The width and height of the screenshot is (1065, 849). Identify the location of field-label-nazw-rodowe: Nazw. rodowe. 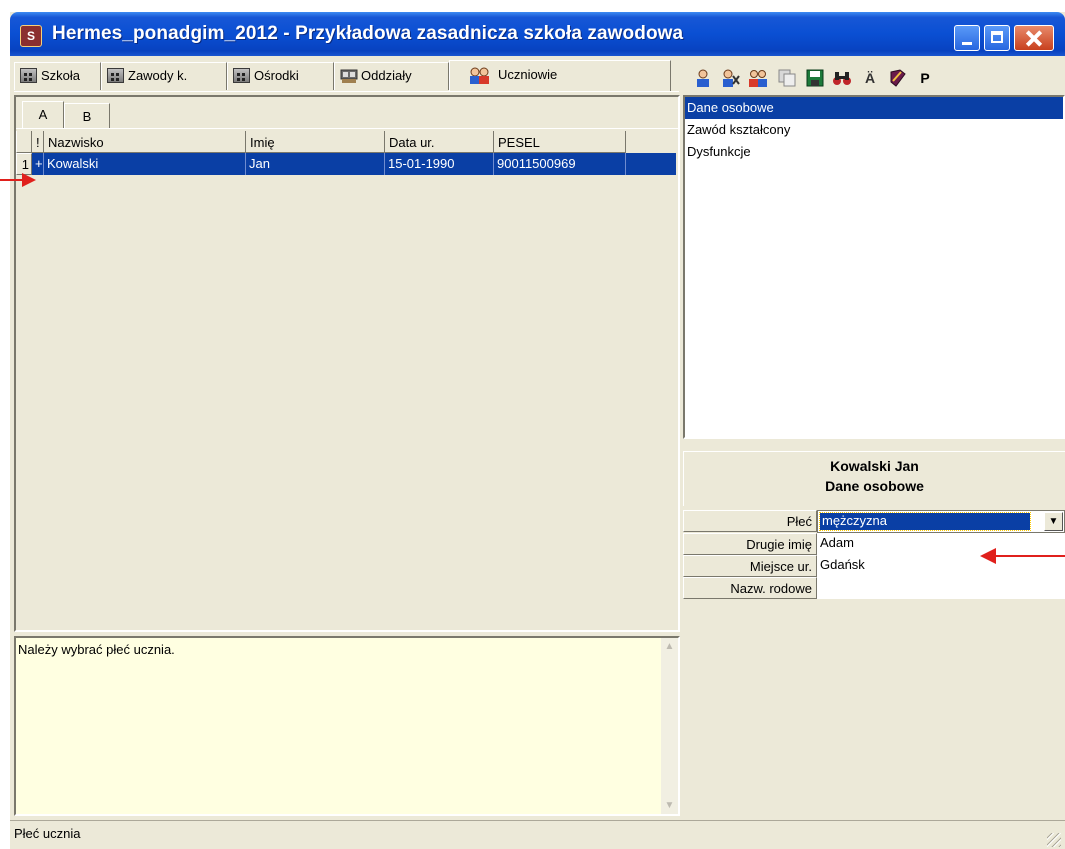
(750, 588).